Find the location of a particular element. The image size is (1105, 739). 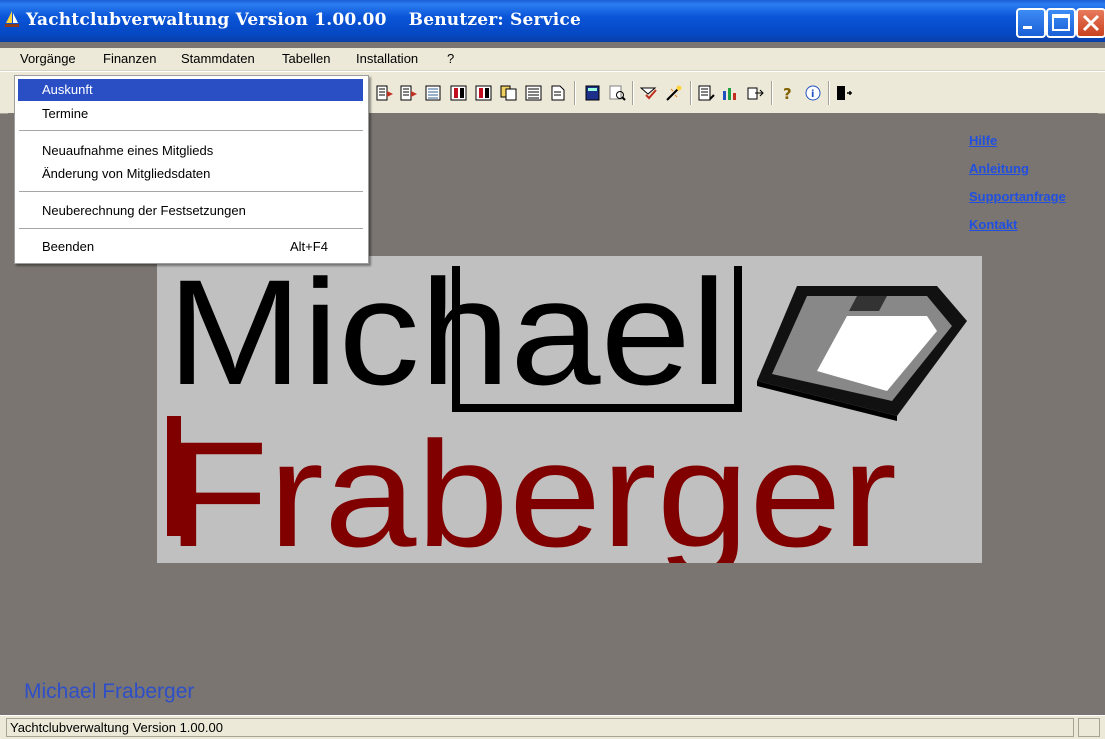

menu-item-auskunft: Auskunft is located at coordinates (190, 90).